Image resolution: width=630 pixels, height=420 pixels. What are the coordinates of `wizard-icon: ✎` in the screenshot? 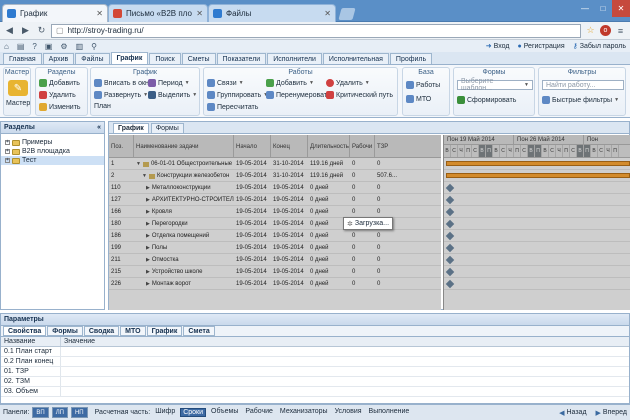 It's located at (18, 88).